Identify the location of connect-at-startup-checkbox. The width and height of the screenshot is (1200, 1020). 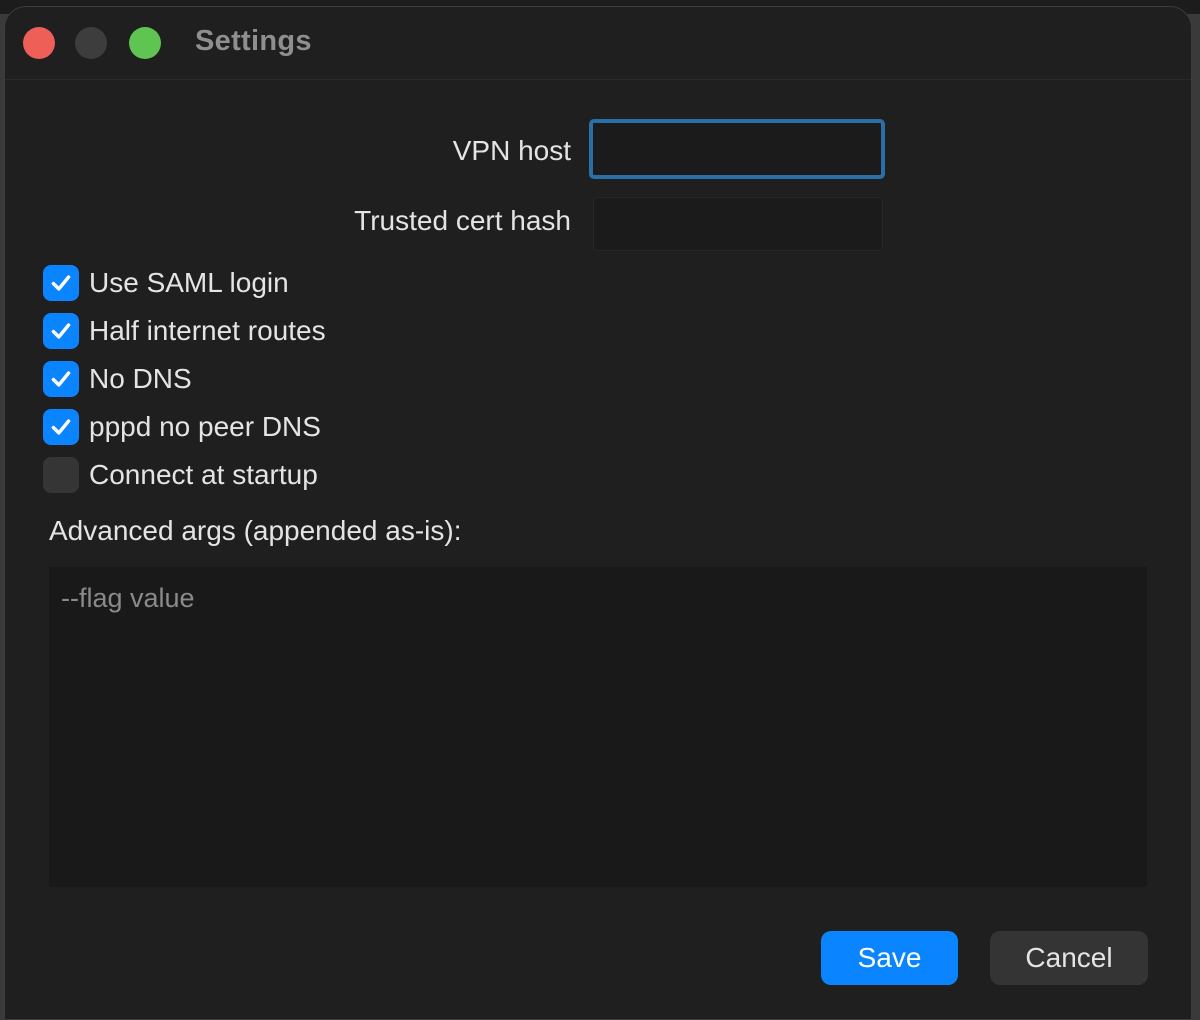
(61, 475).